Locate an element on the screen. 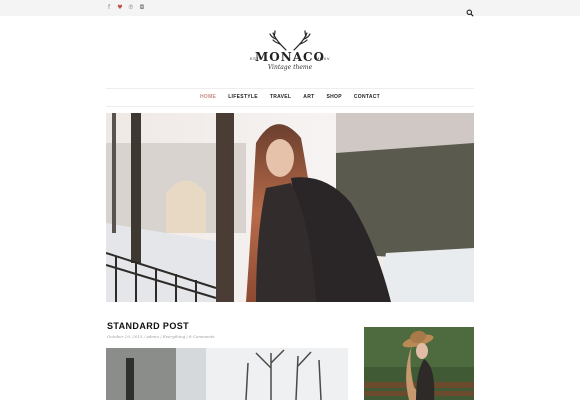 The image size is (580, 400). nav-item-home: HOME is located at coordinates (208, 97).